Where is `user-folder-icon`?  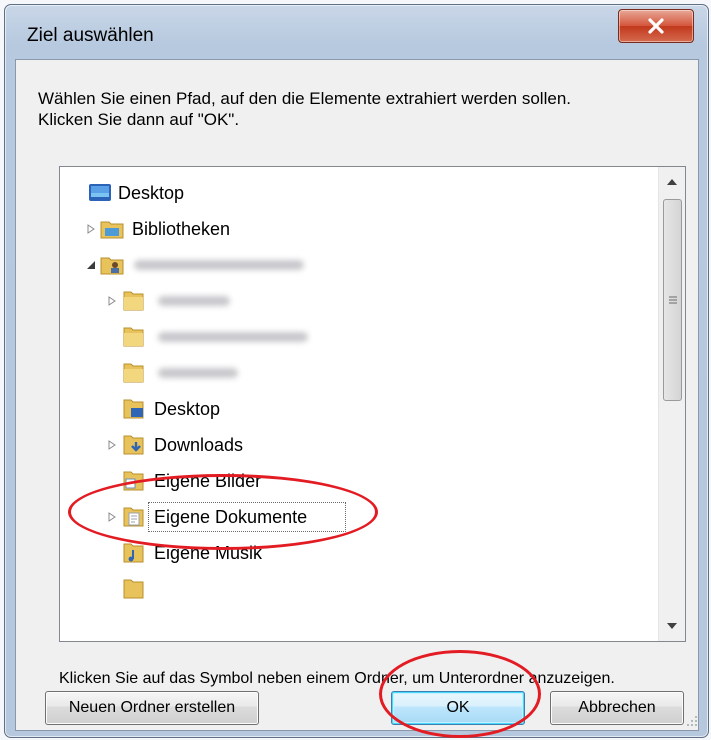
user-folder-icon is located at coordinates (112, 266).